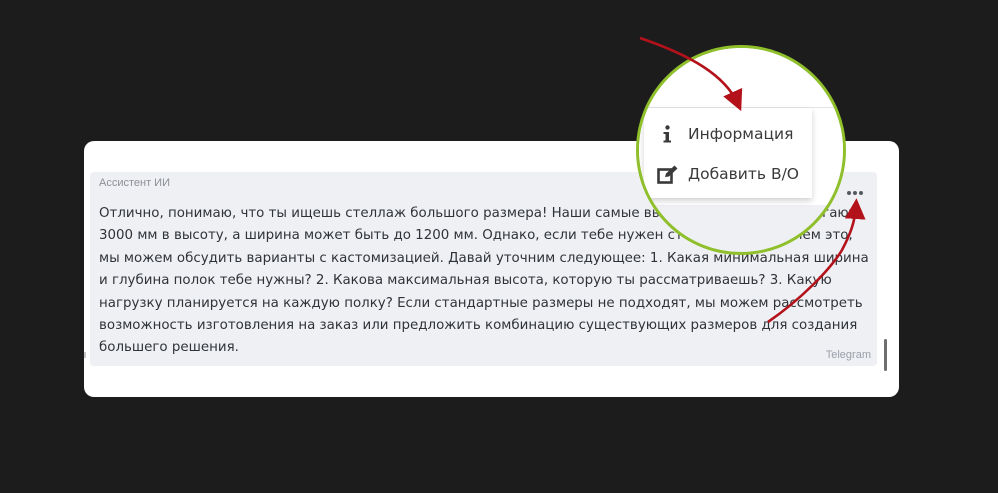 The height and width of the screenshot is (493, 998). What do you see at coordinates (744, 174) in the screenshot?
I see `menu-item-add-vo-label: Добавить В/О` at bounding box center [744, 174].